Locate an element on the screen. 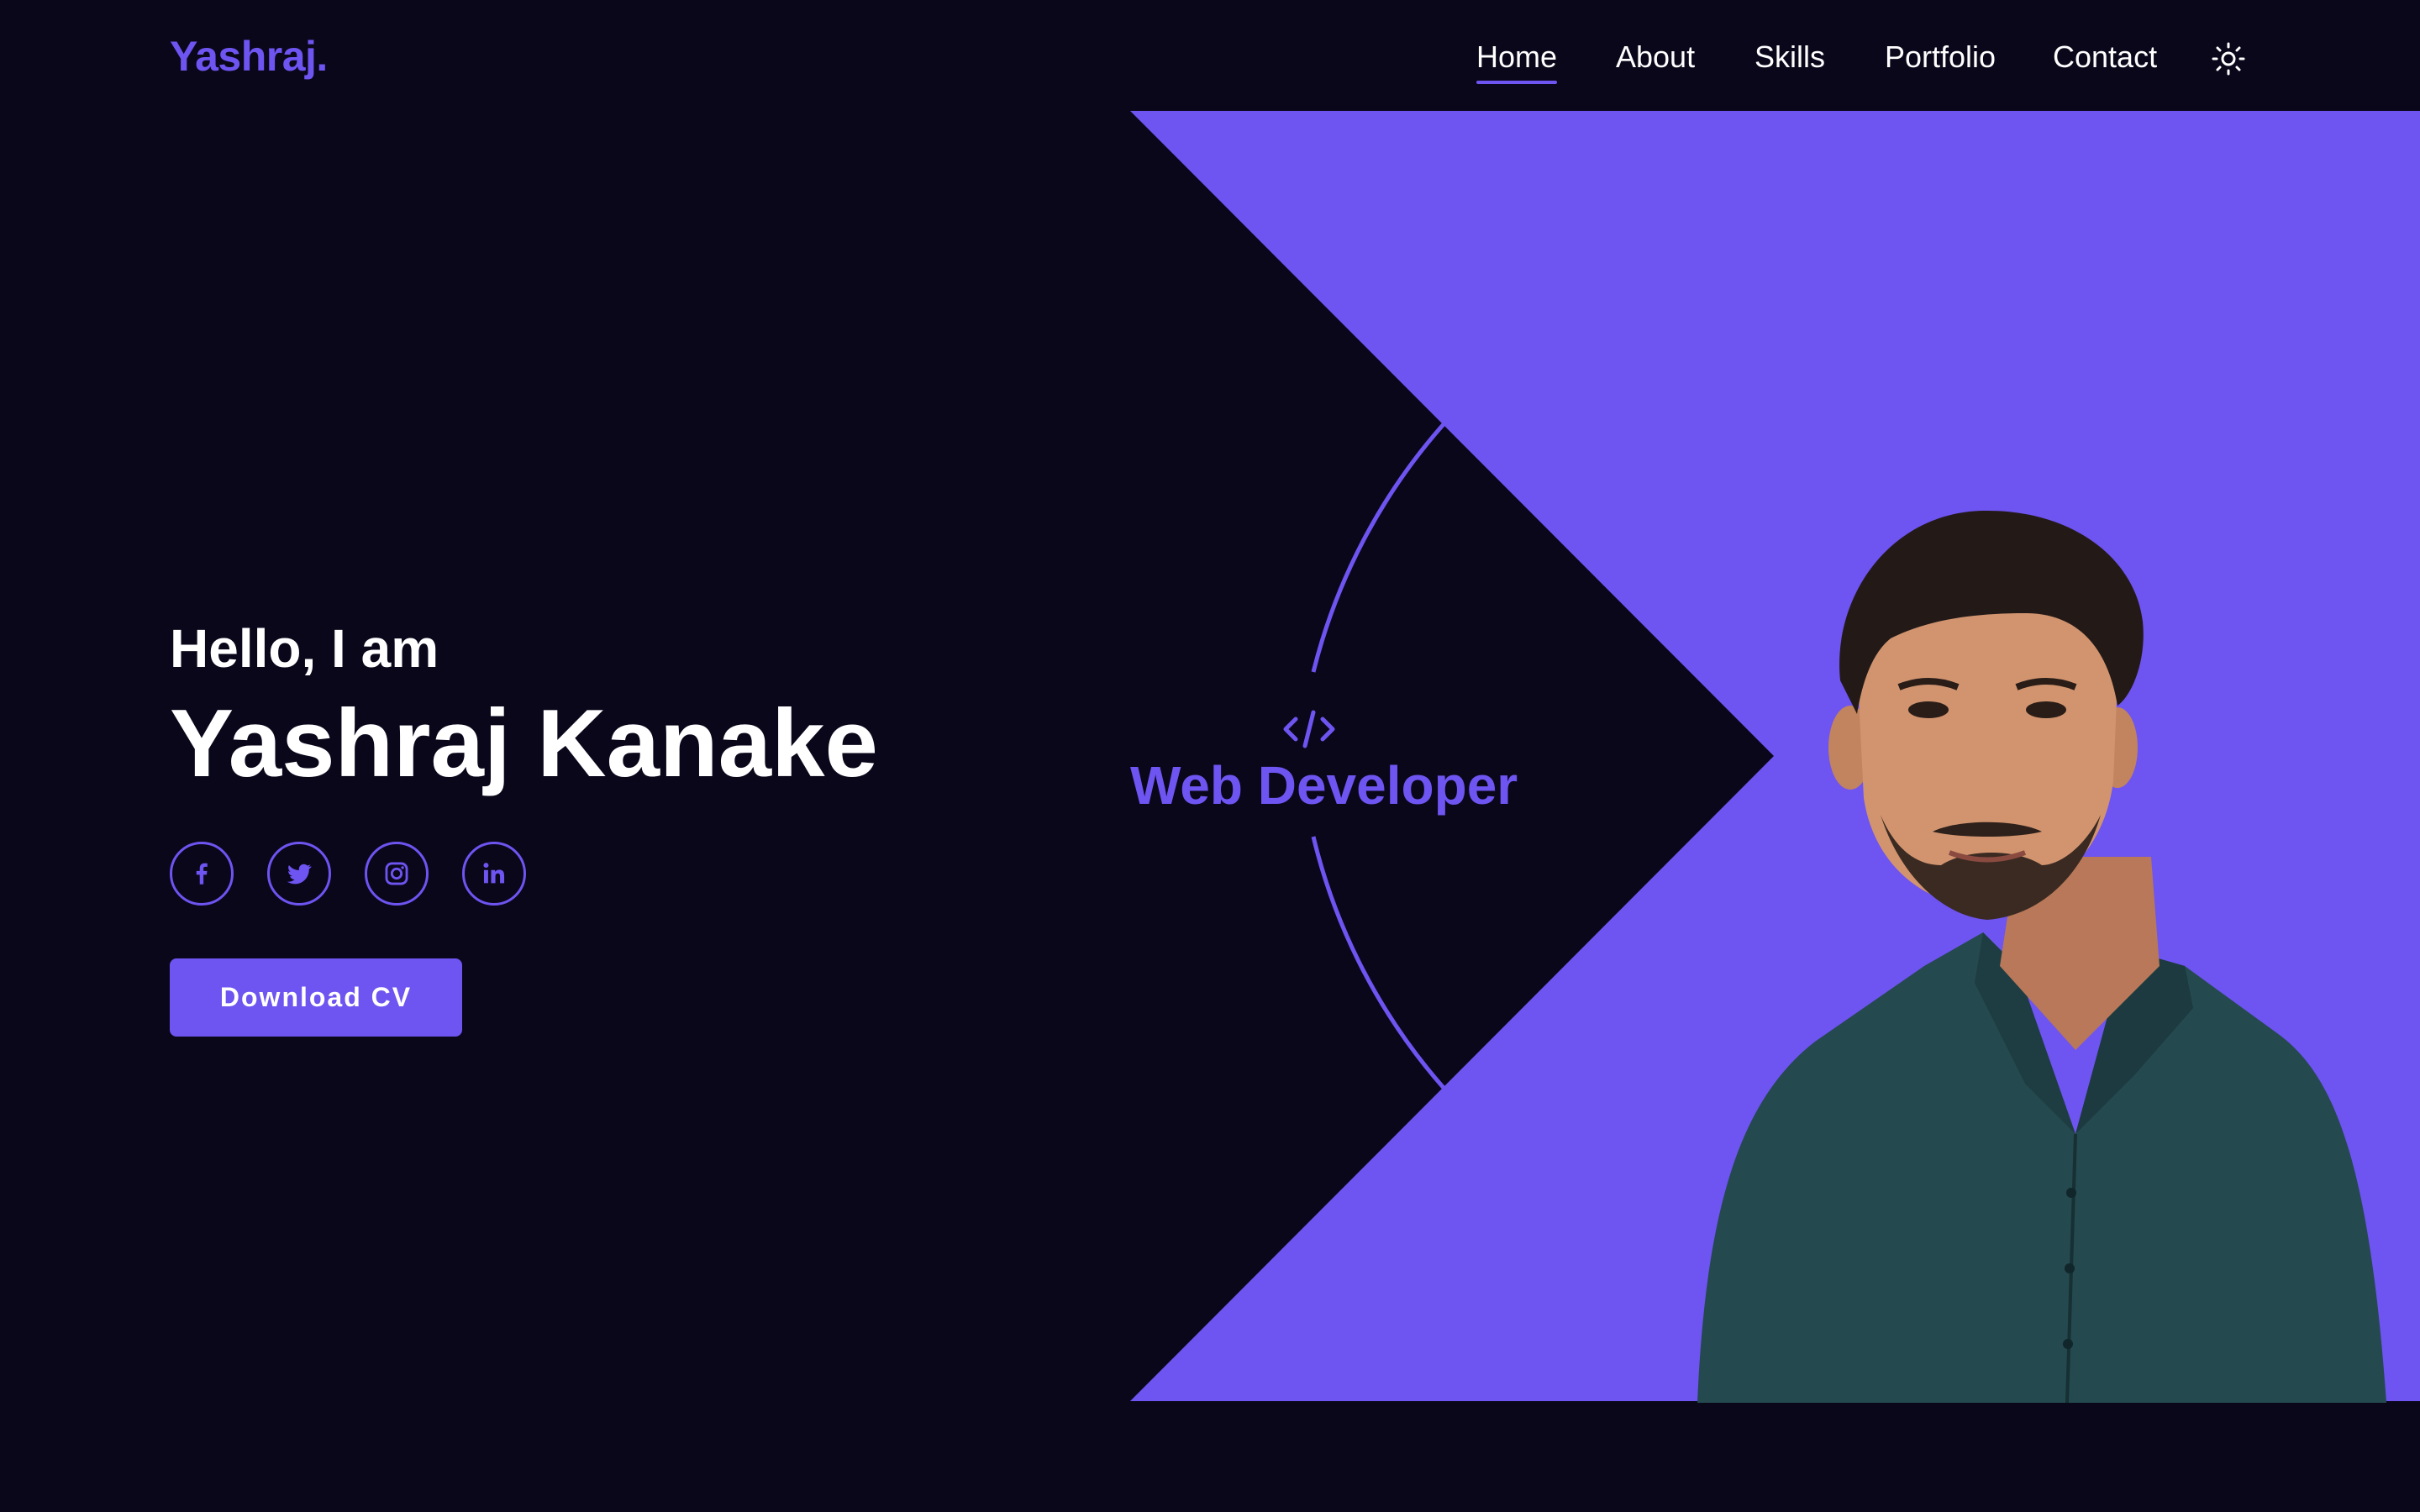  sun-icon is located at coordinates (2228, 59).